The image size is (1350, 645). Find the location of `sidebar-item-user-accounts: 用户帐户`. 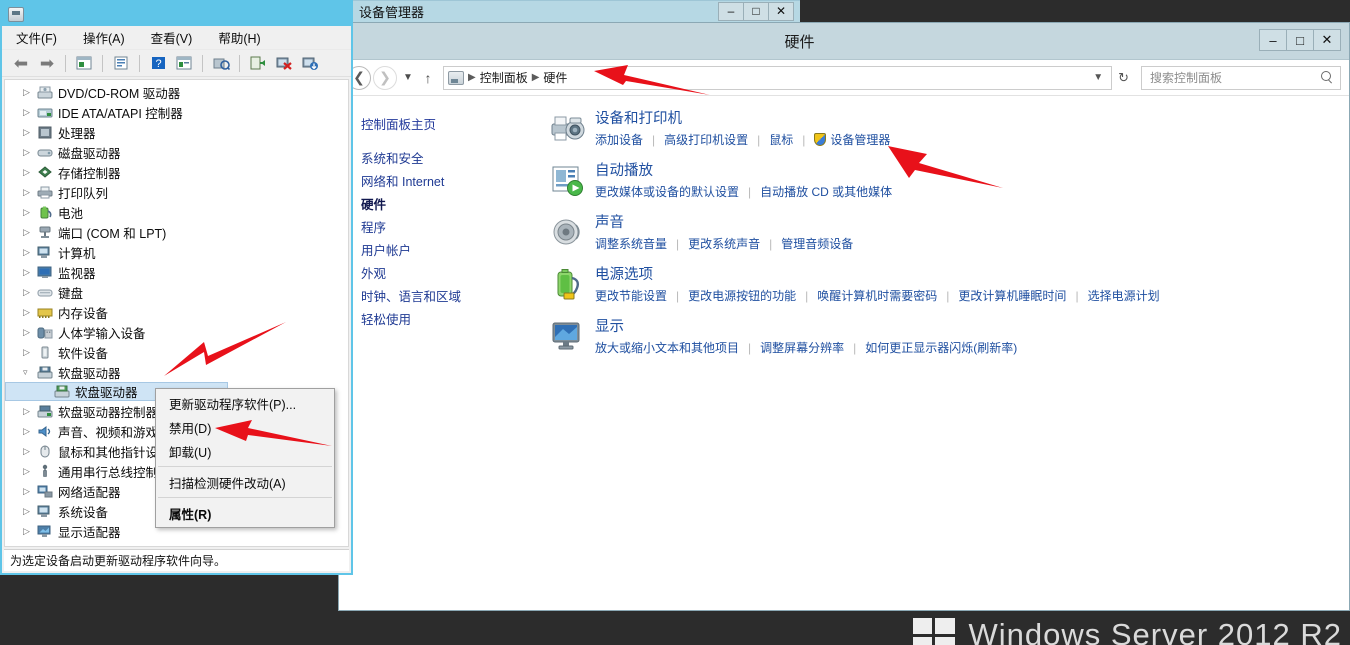

sidebar-item-user-accounts: 用户帐户 is located at coordinates (434, 251).